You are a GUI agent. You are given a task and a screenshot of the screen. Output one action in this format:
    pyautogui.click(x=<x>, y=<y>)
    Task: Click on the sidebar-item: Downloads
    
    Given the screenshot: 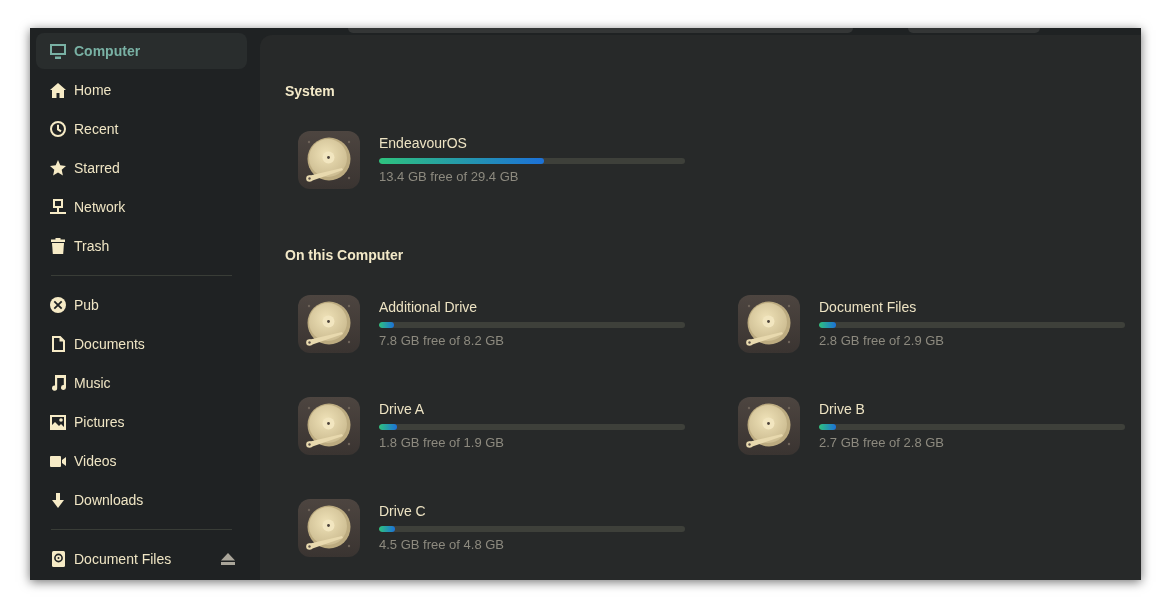 What is the action you would take?
    pyautogui.click(x=141, y=500)
    